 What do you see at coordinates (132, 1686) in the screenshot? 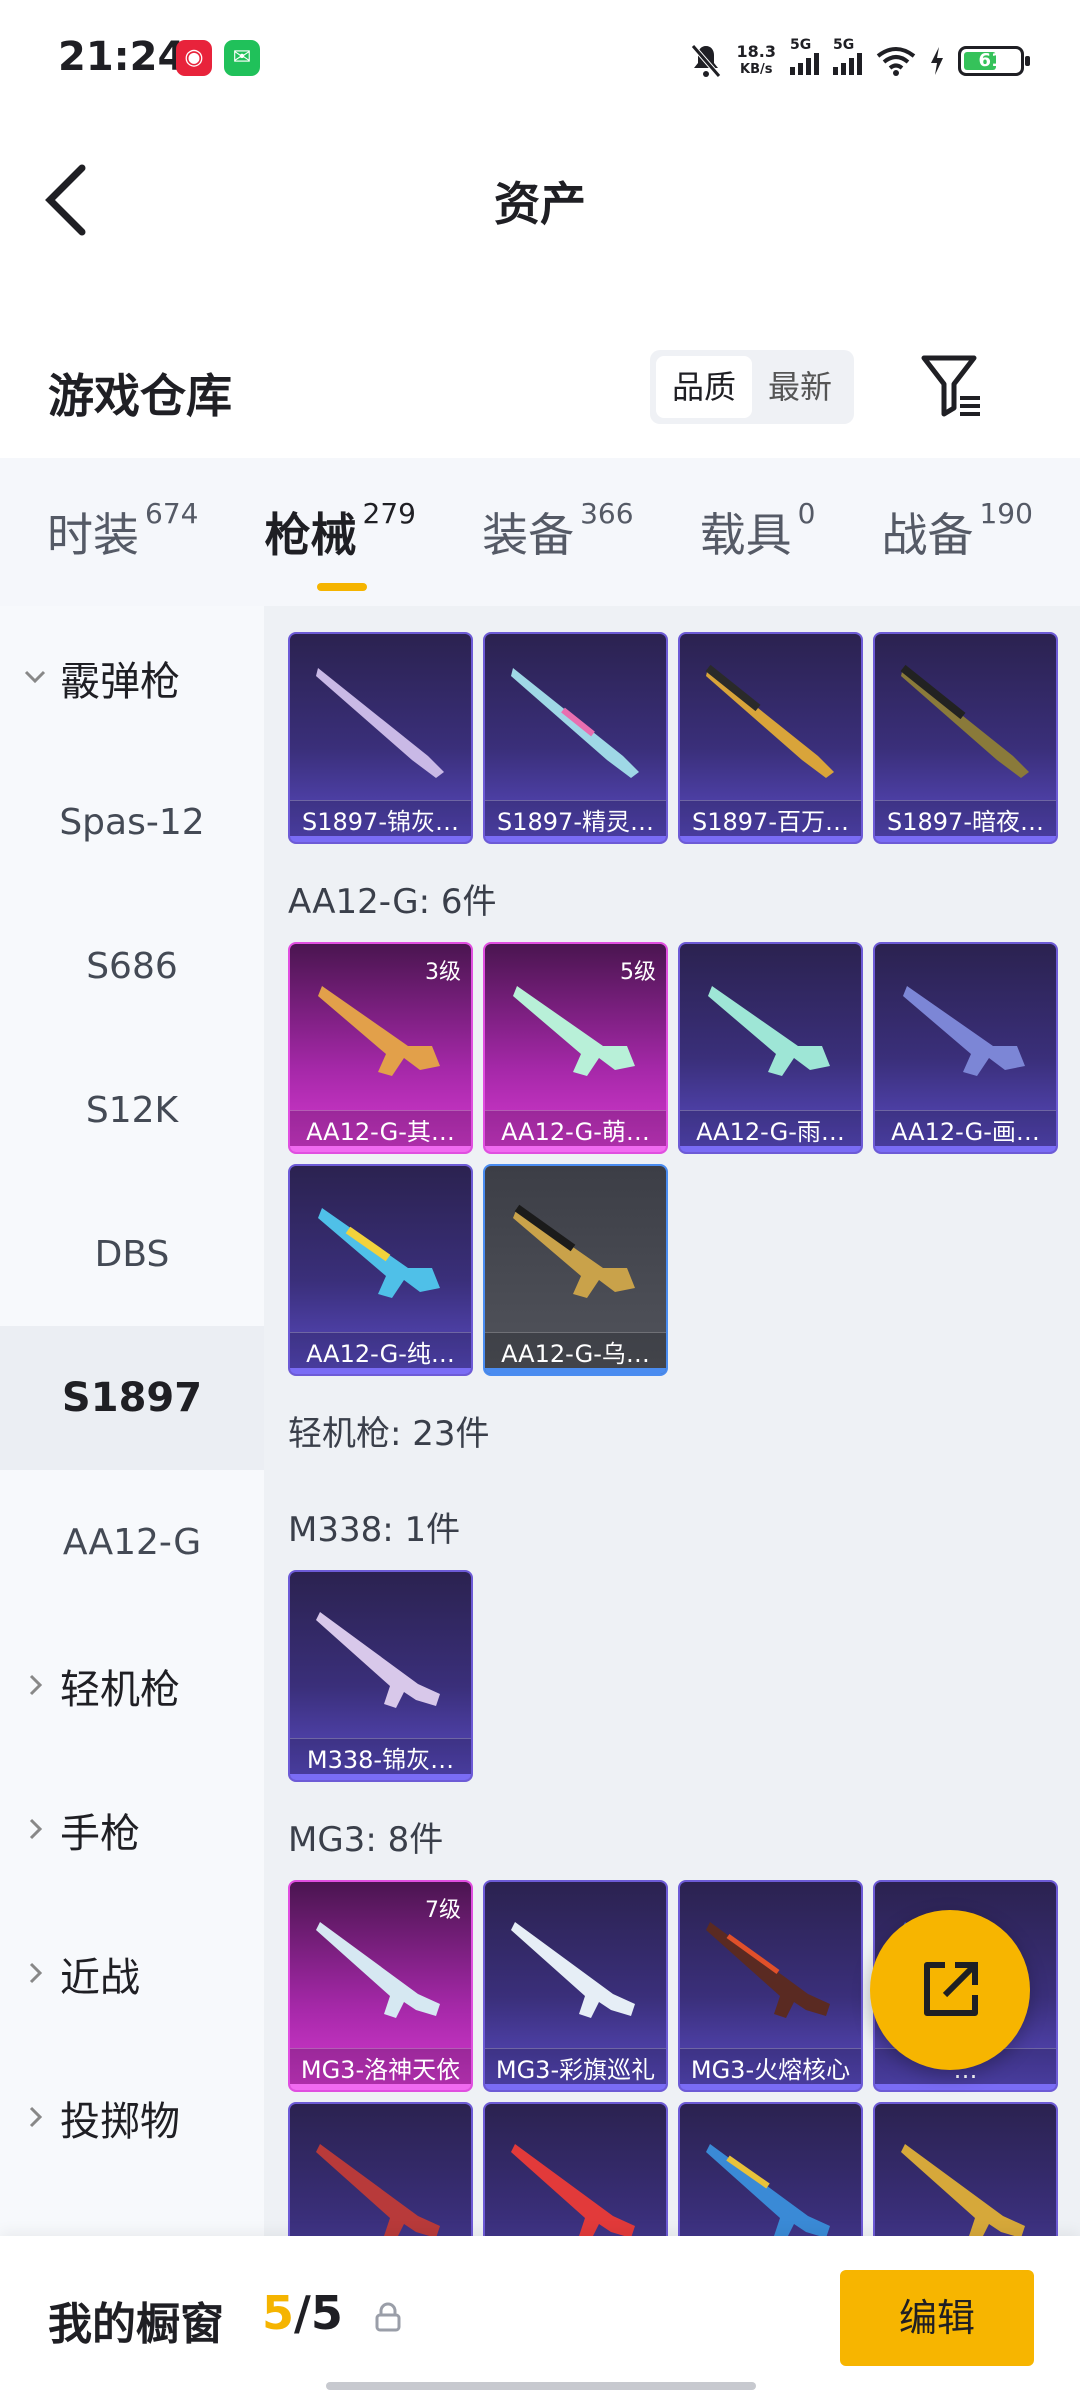
I see `sidebar-group-lmg: 轻机枪` at bounding box center [132, 1686].